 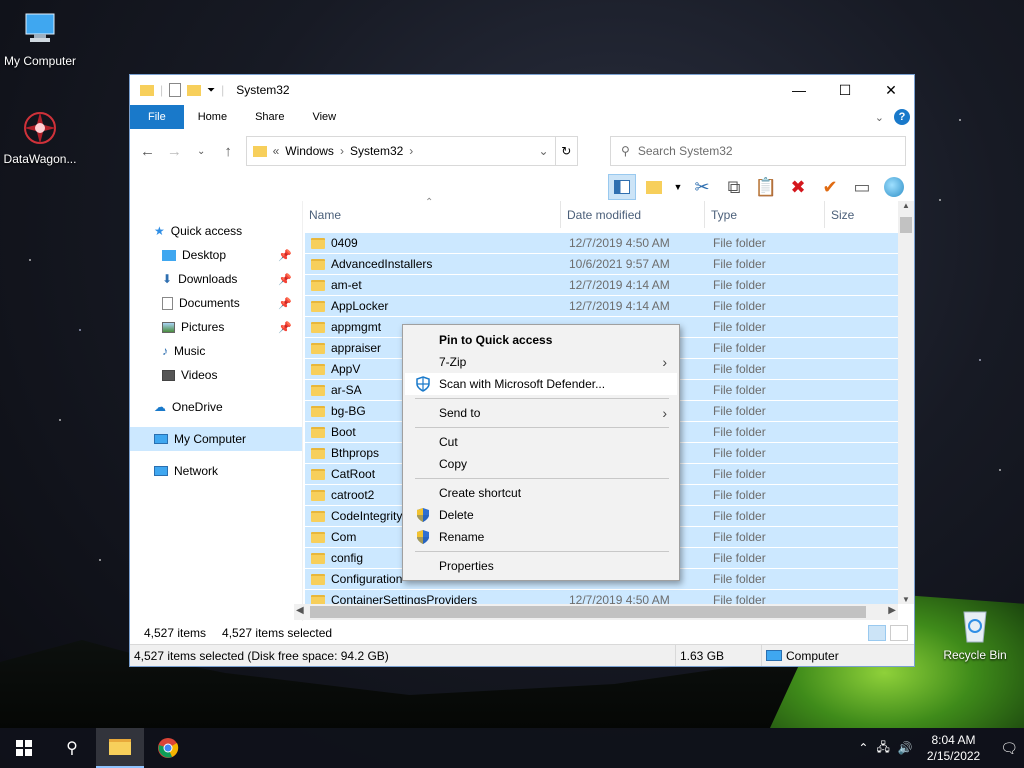 I want to click on close-button: ✕, so click(x=891, y=90).